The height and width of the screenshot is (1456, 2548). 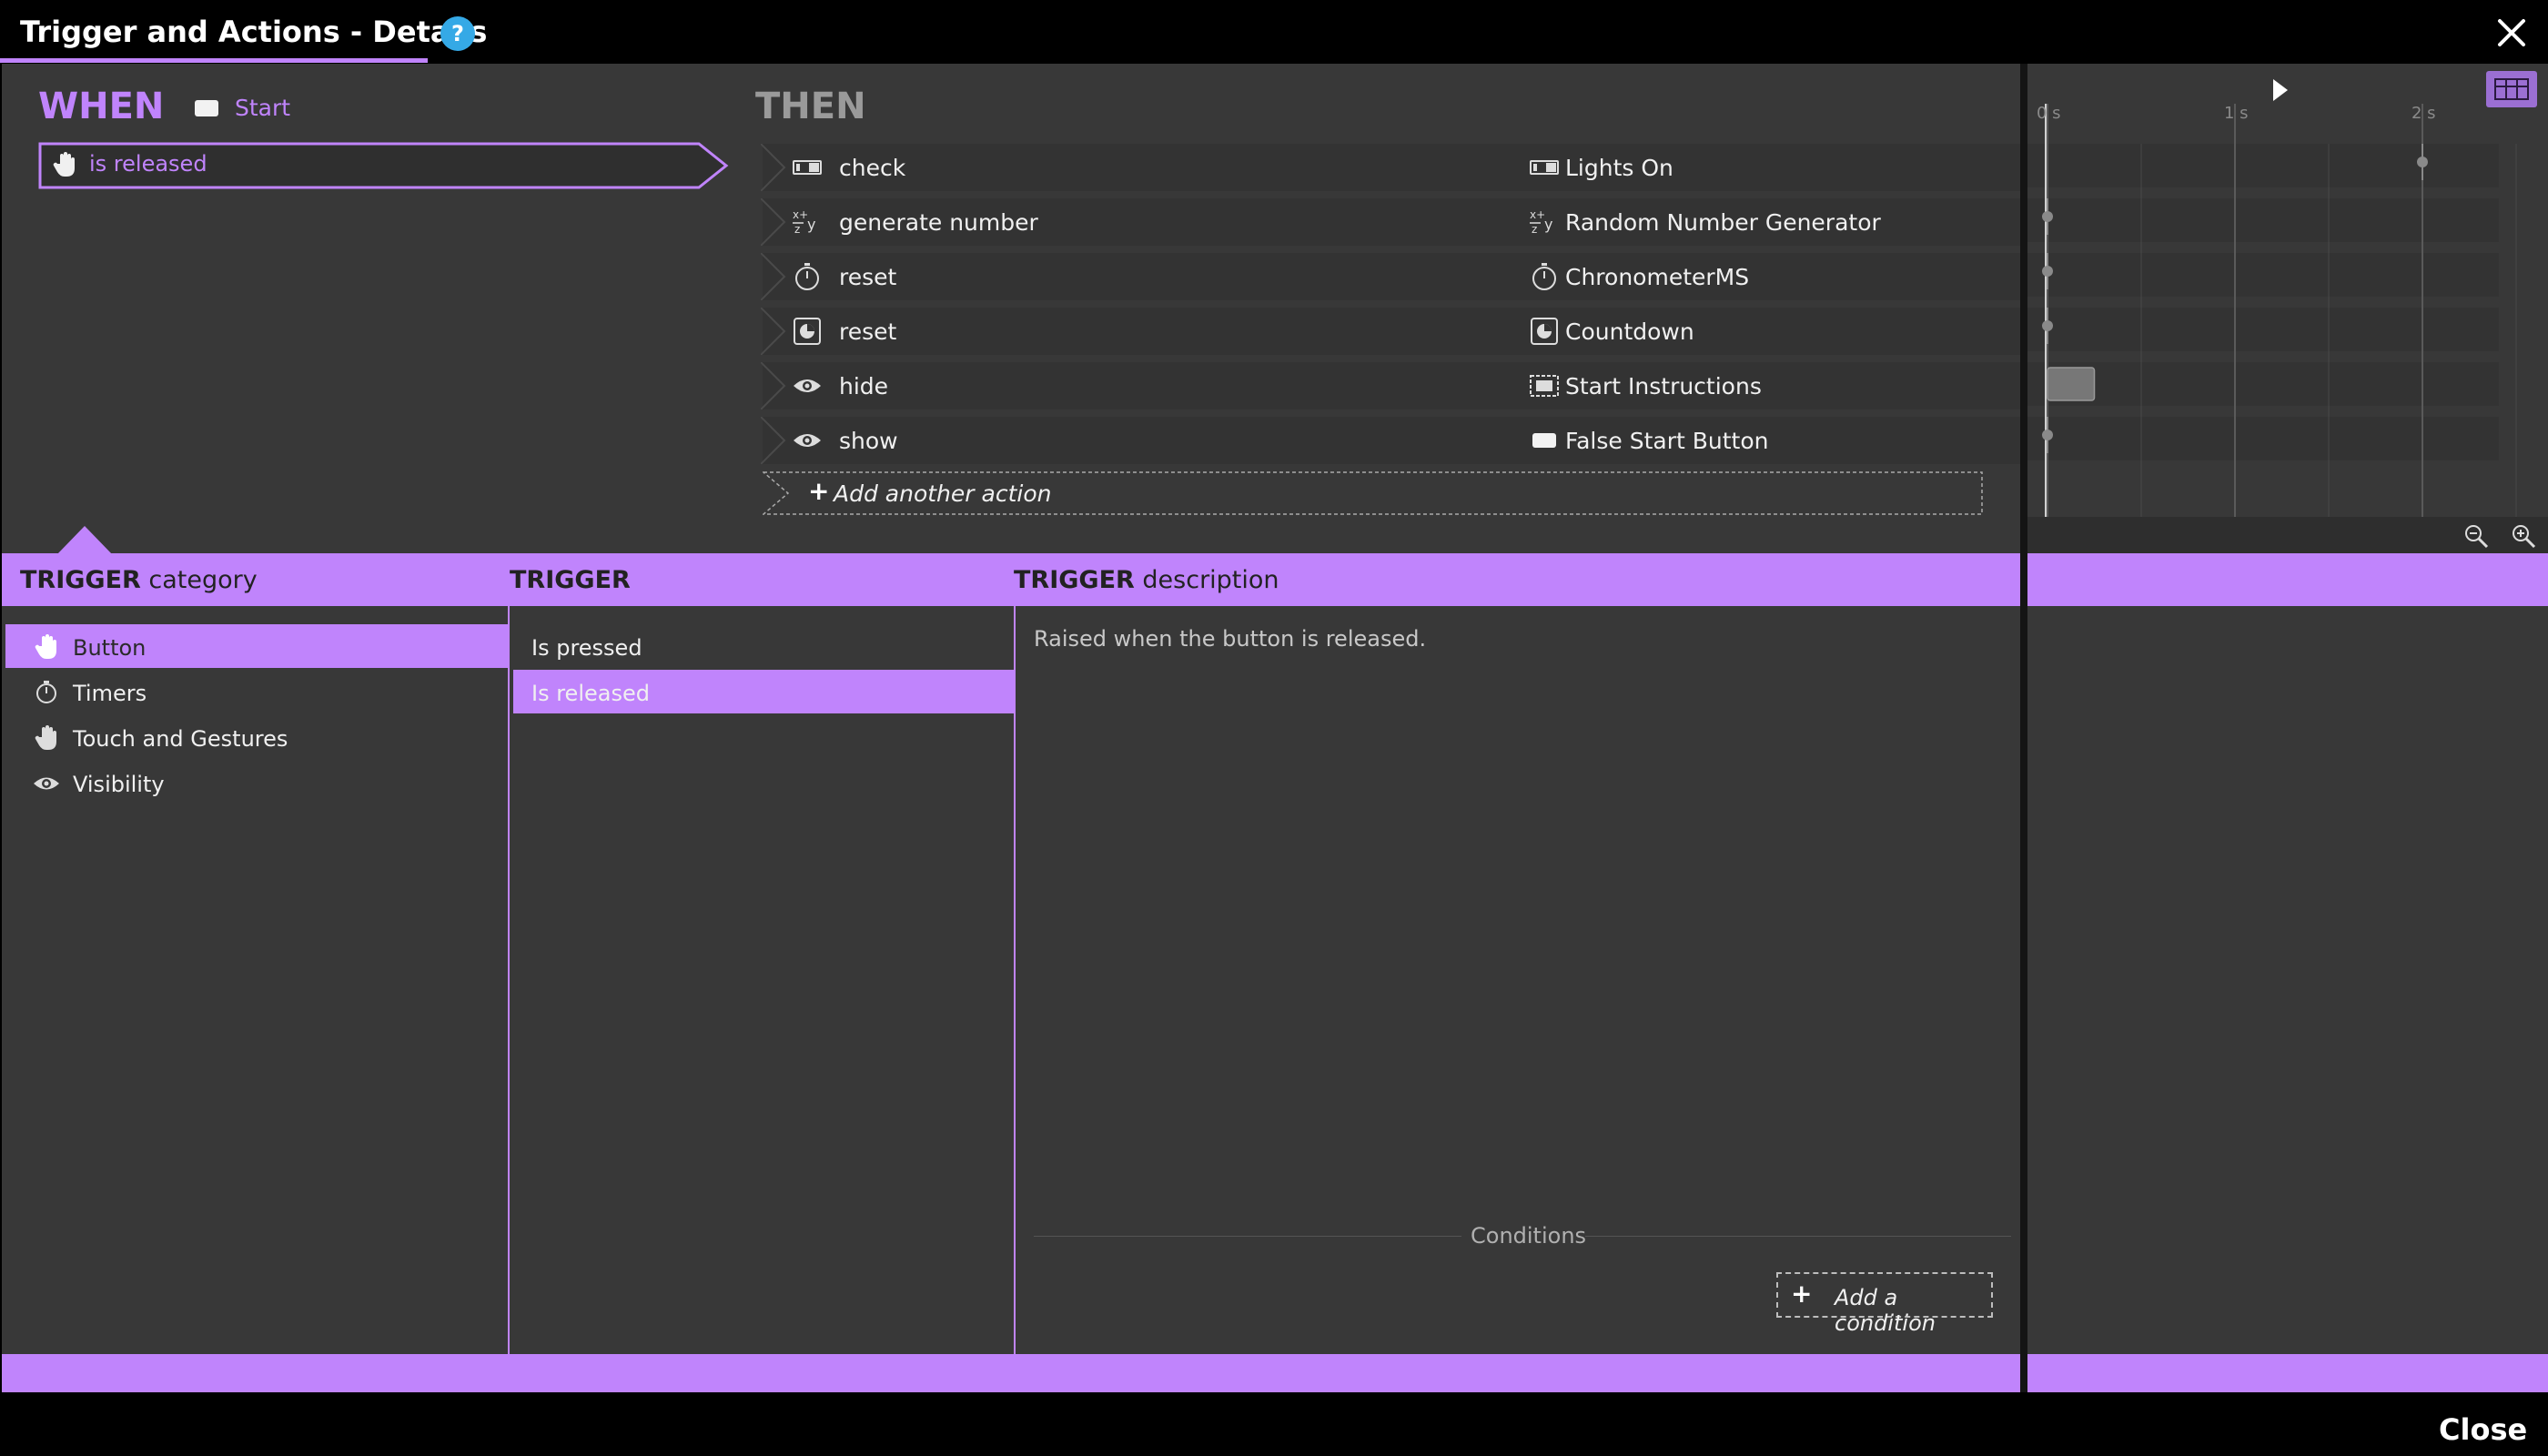 I want to click on timeline-header-bar, so click(x=2288, y=580).